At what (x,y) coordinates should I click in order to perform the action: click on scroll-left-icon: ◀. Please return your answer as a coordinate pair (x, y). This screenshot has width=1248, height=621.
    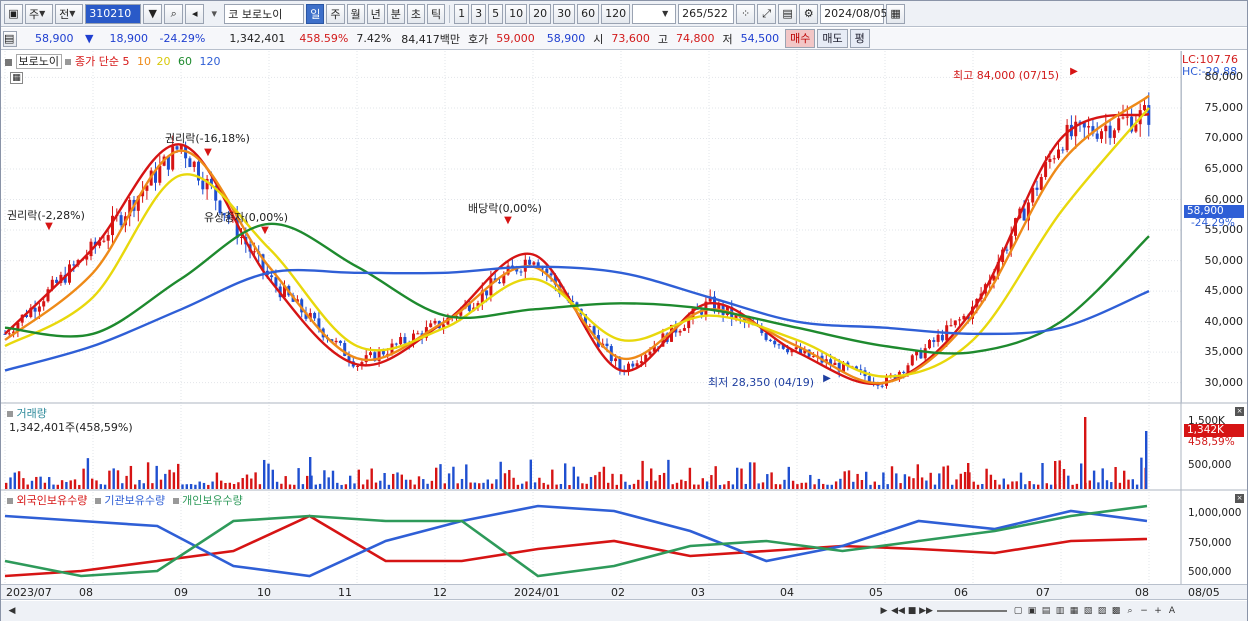
    Looking at the image, I should click on (12, 611).